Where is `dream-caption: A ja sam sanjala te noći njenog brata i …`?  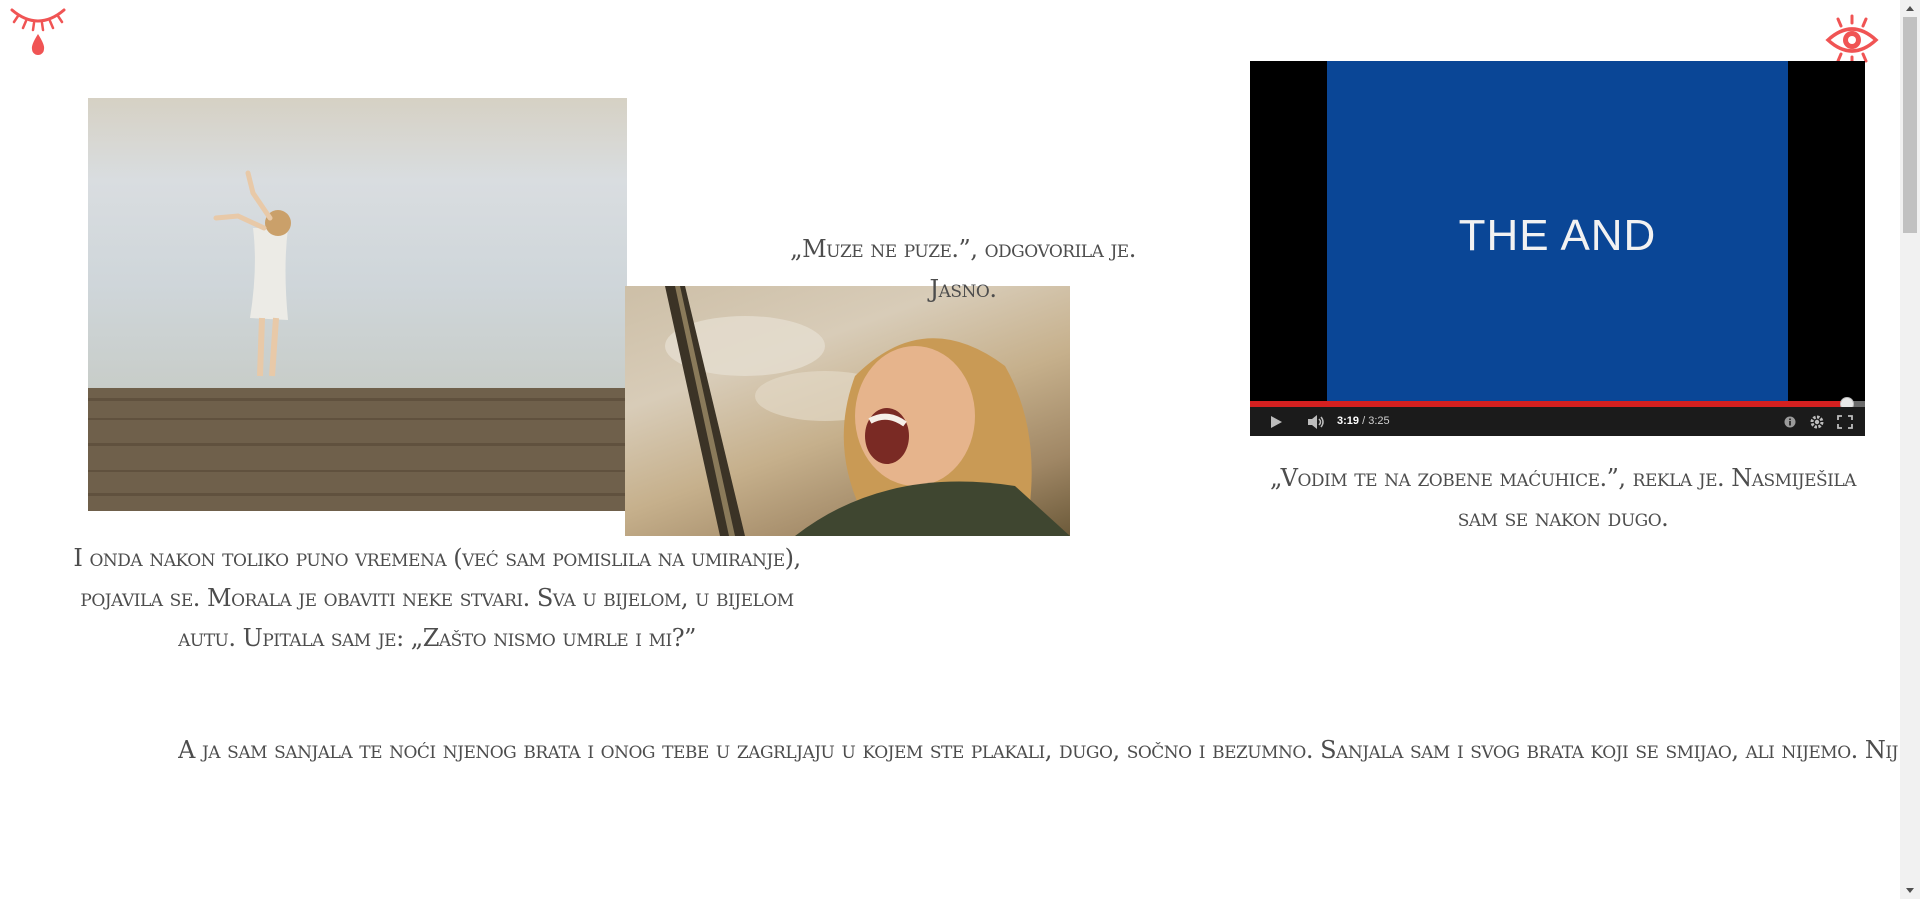 dream-caption: A ja sam sanjala te noći njenog brata i … is located at coordinates (1038, 750).